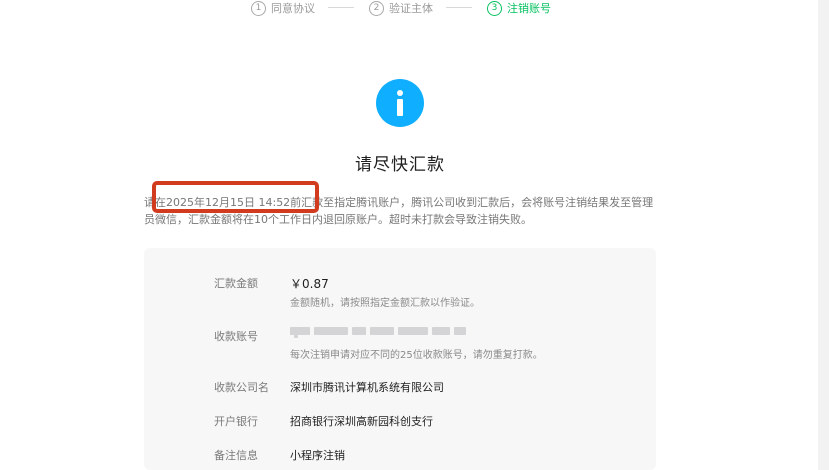 Image resolution: width=829 pixels, height=470 pixels. I want to click on step-agree-protocol: 1 同意协议, so click(283, 8).